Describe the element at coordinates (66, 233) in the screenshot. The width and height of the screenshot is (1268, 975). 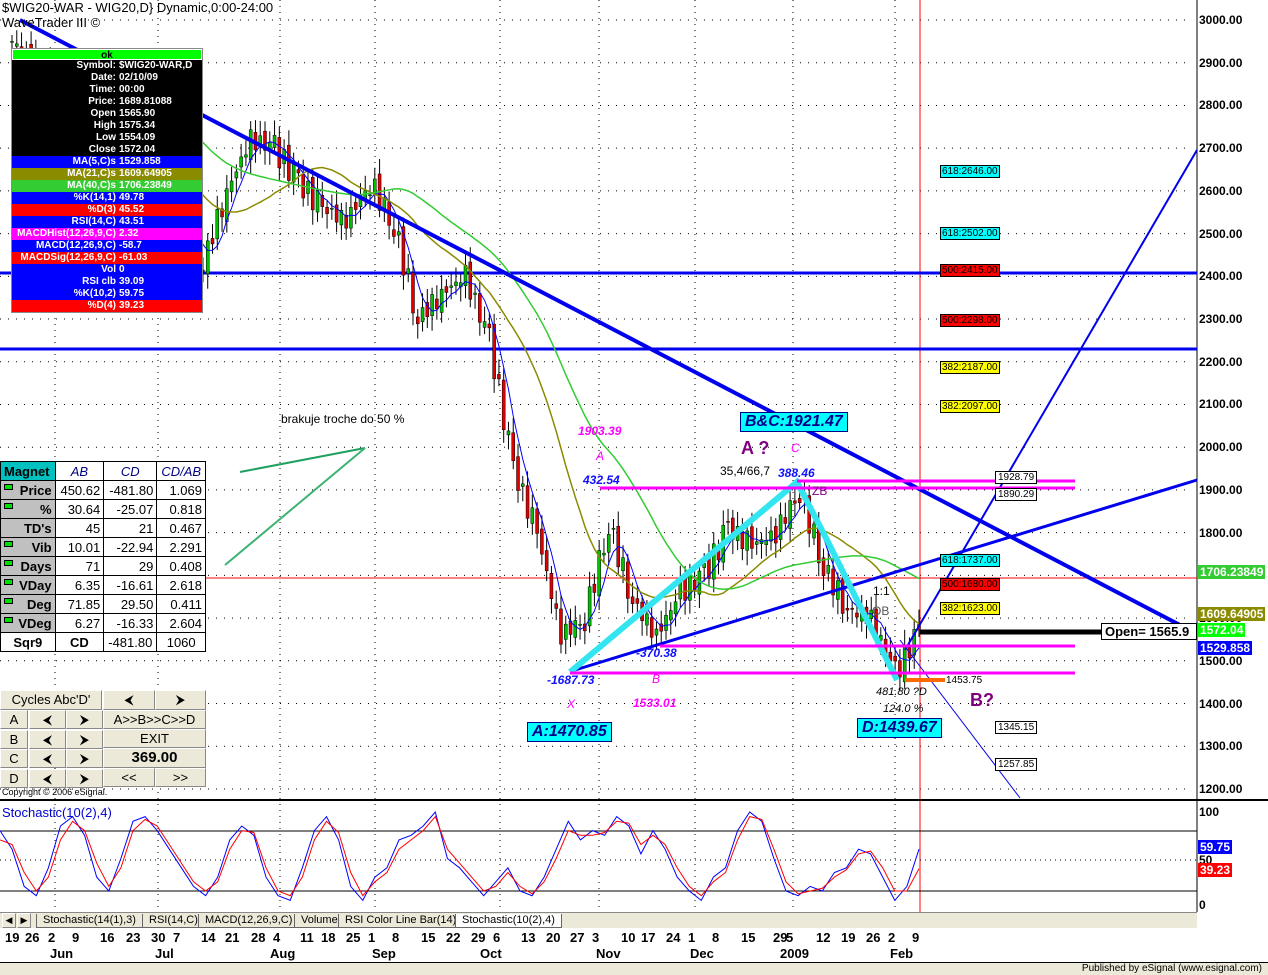
I see `info-key: MACDHist(12,26,9,C)` at that location.